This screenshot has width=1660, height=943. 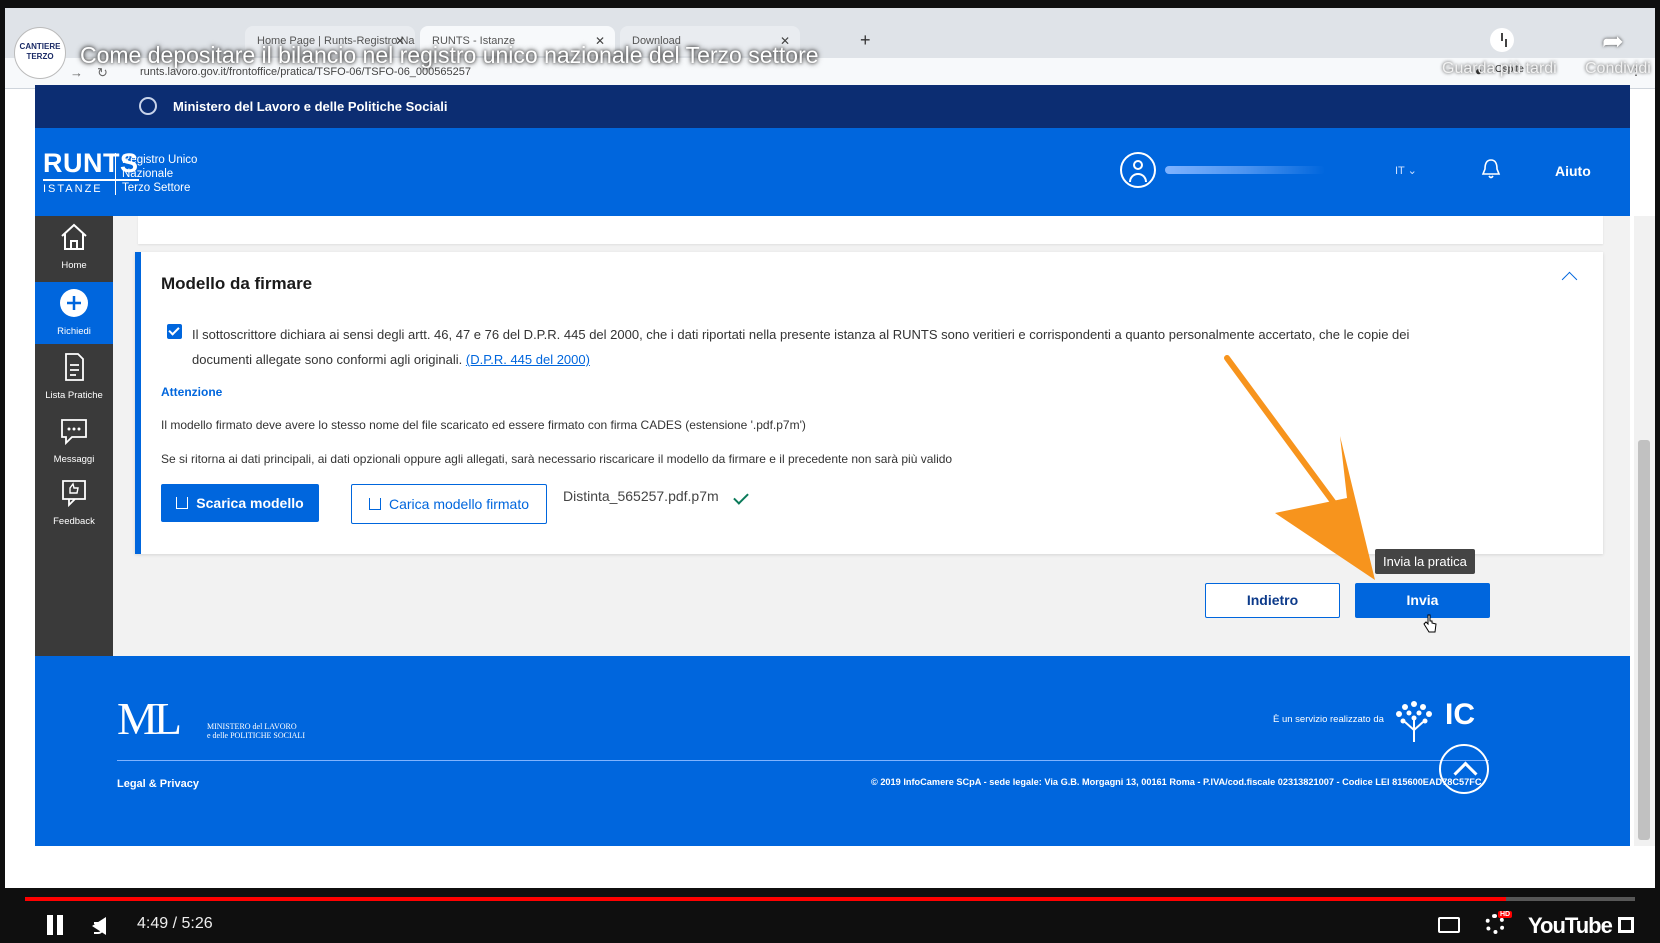 What do you see at coordinates (1460, 714) in the screenshot?
I see `infocamere-logo: IC` at bounding box center [1460, 714].